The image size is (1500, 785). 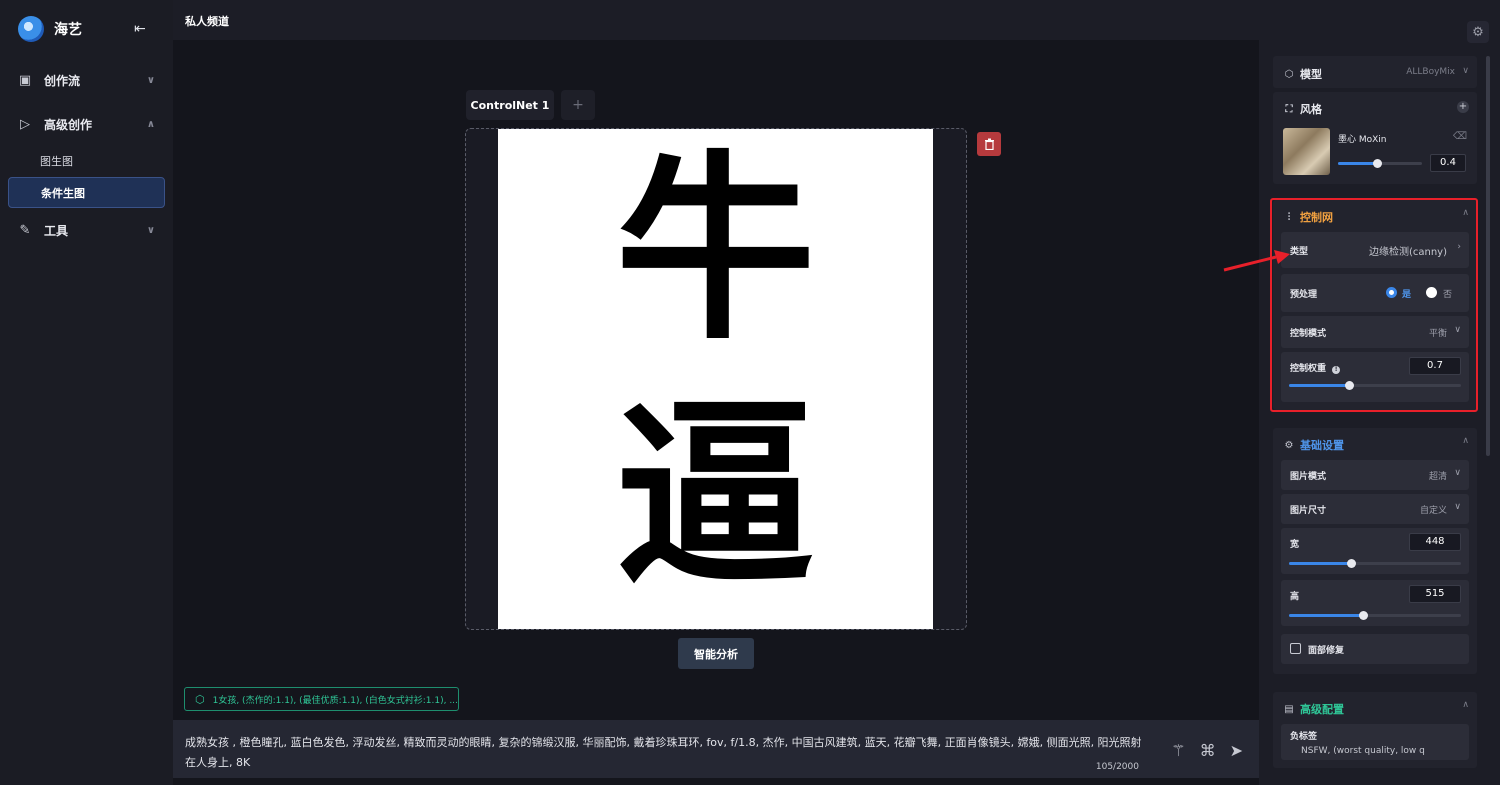 What do you see at coordinates (1375, 742) in the screenshot?
I see `negative-prompt-row: 负标签 NSFW, (worst quality, low q` at bounding box center [1375, 742].